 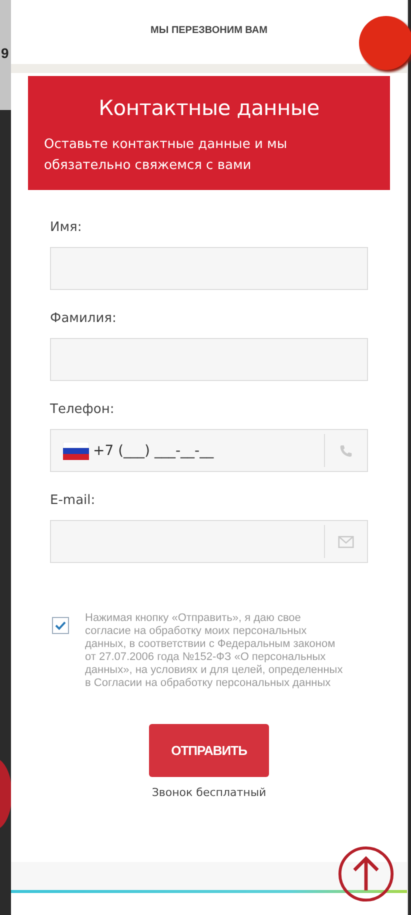 What do you see at coordinates (5, 53) in the screenshot?
I see `background-text: 9` at bounding box center [5, 53].